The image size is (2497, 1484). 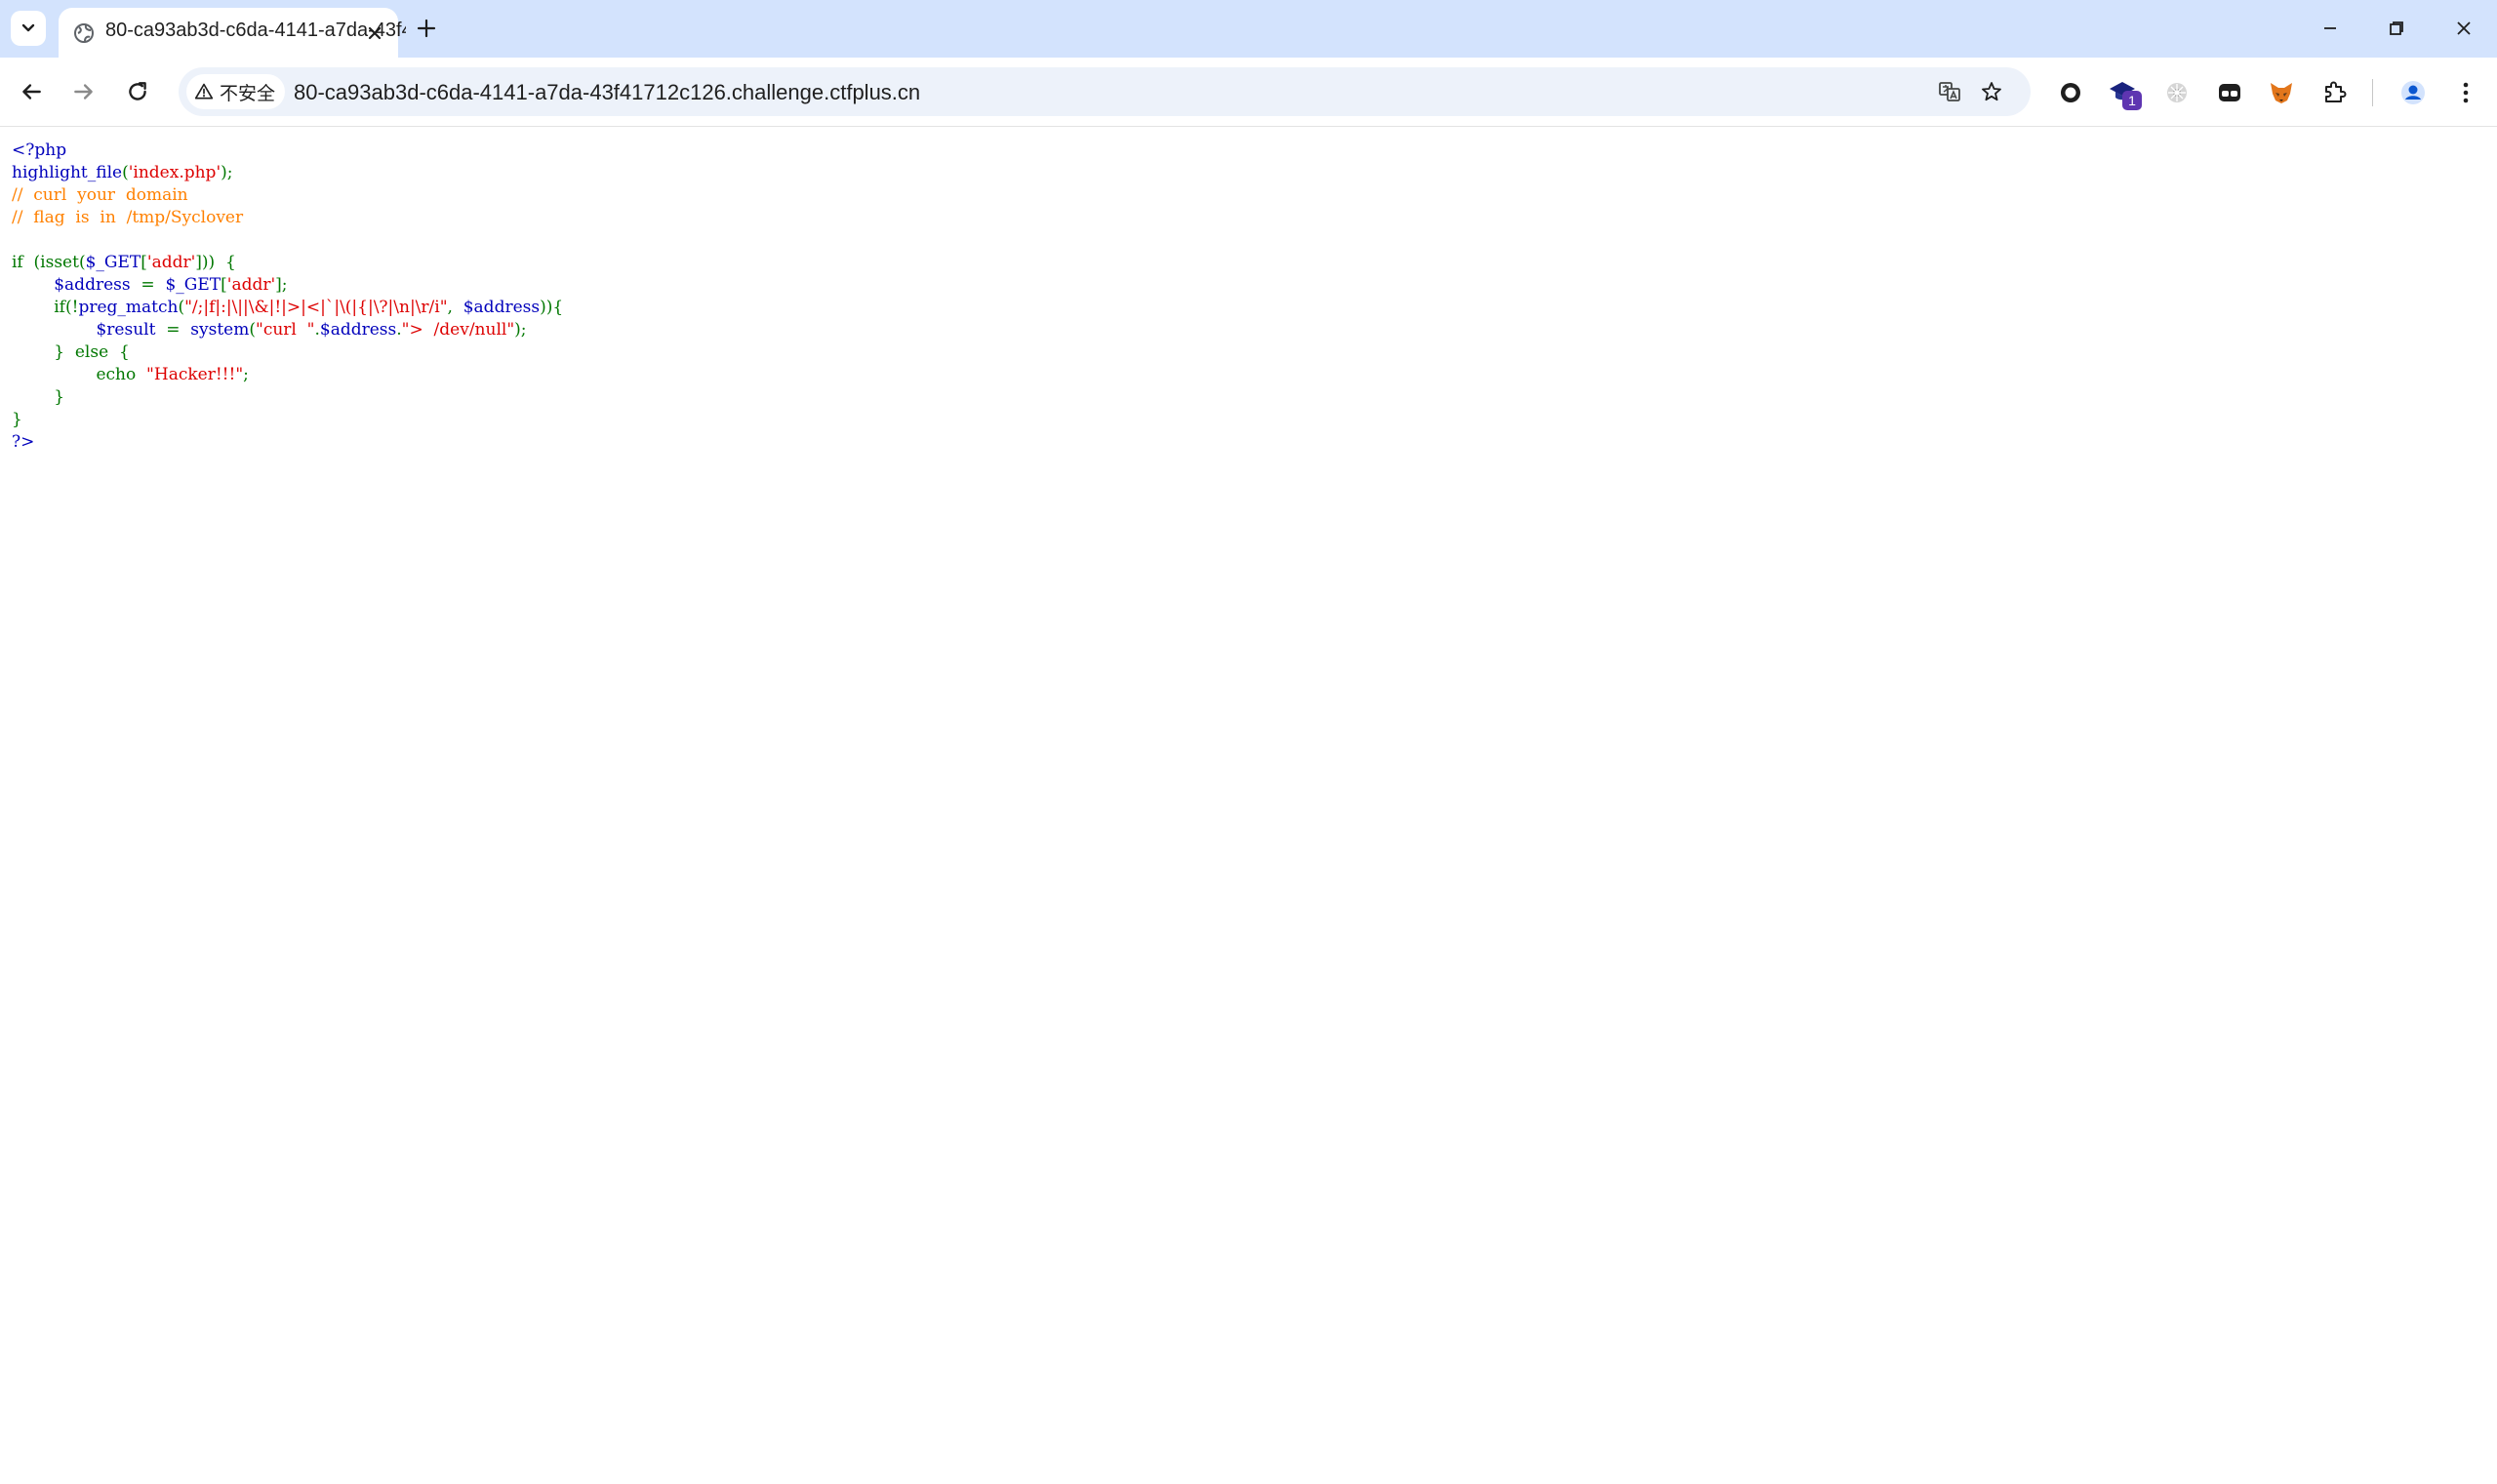 I want to click on back-icon, so click(x=31, y=91).